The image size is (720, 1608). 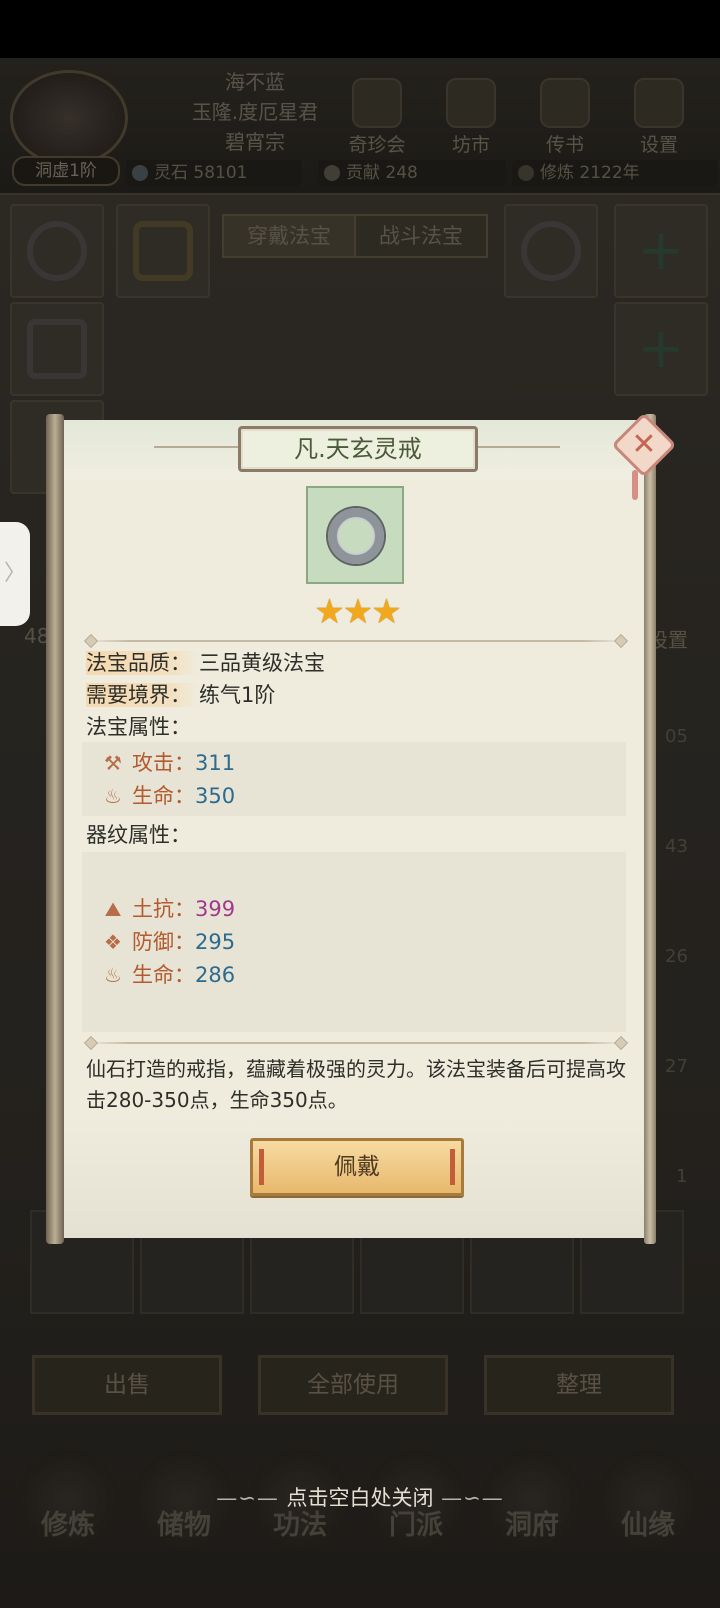 What do you see at coordinates (142, 663) in the screenshot?
I see `quality-label: 法宝品质：` at bounding box center [142, 663].